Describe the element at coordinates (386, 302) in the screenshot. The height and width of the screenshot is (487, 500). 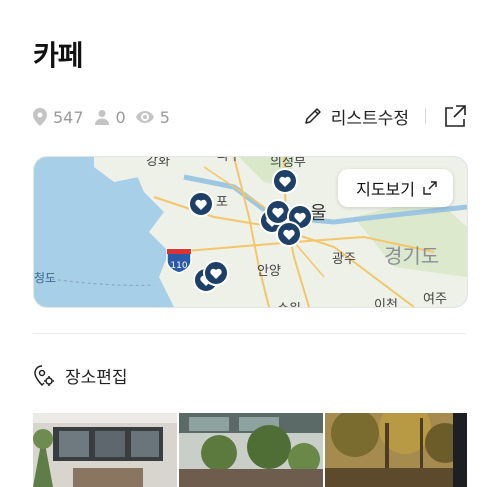
I see `map-label-icheon: 이천` at that location.